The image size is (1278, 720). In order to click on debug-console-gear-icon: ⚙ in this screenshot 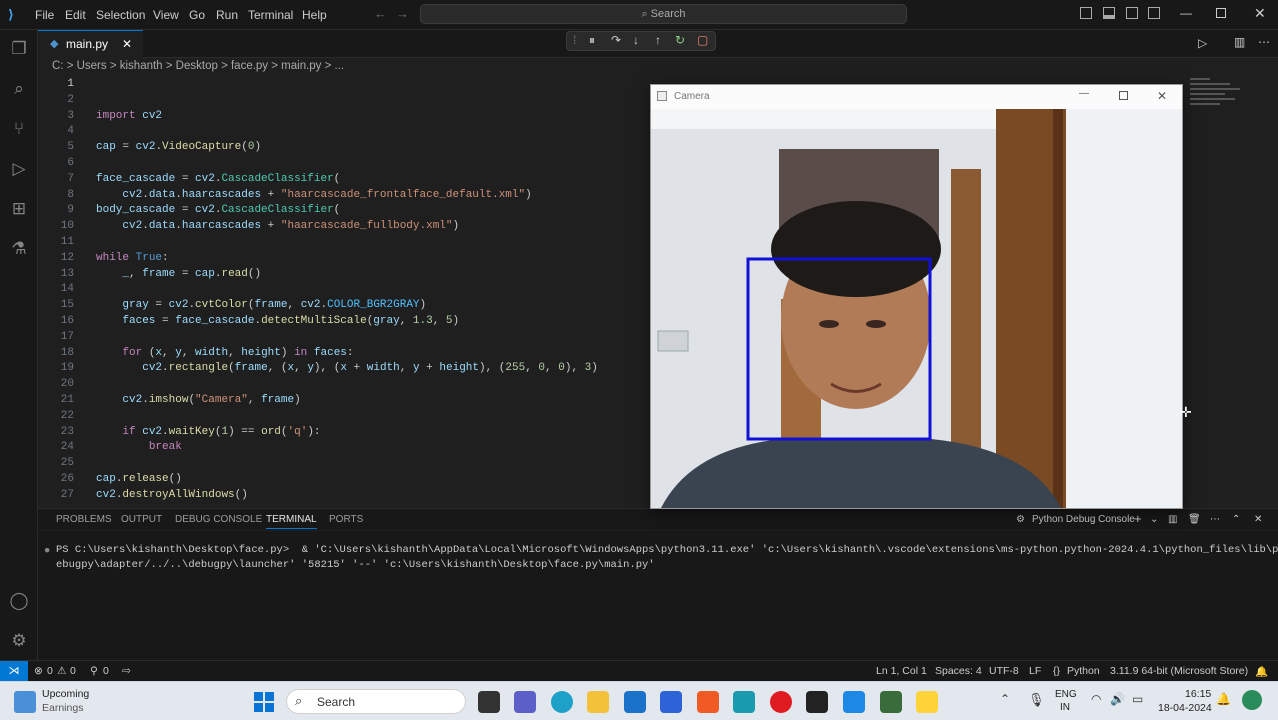, I will do `click(1020, 519)`.